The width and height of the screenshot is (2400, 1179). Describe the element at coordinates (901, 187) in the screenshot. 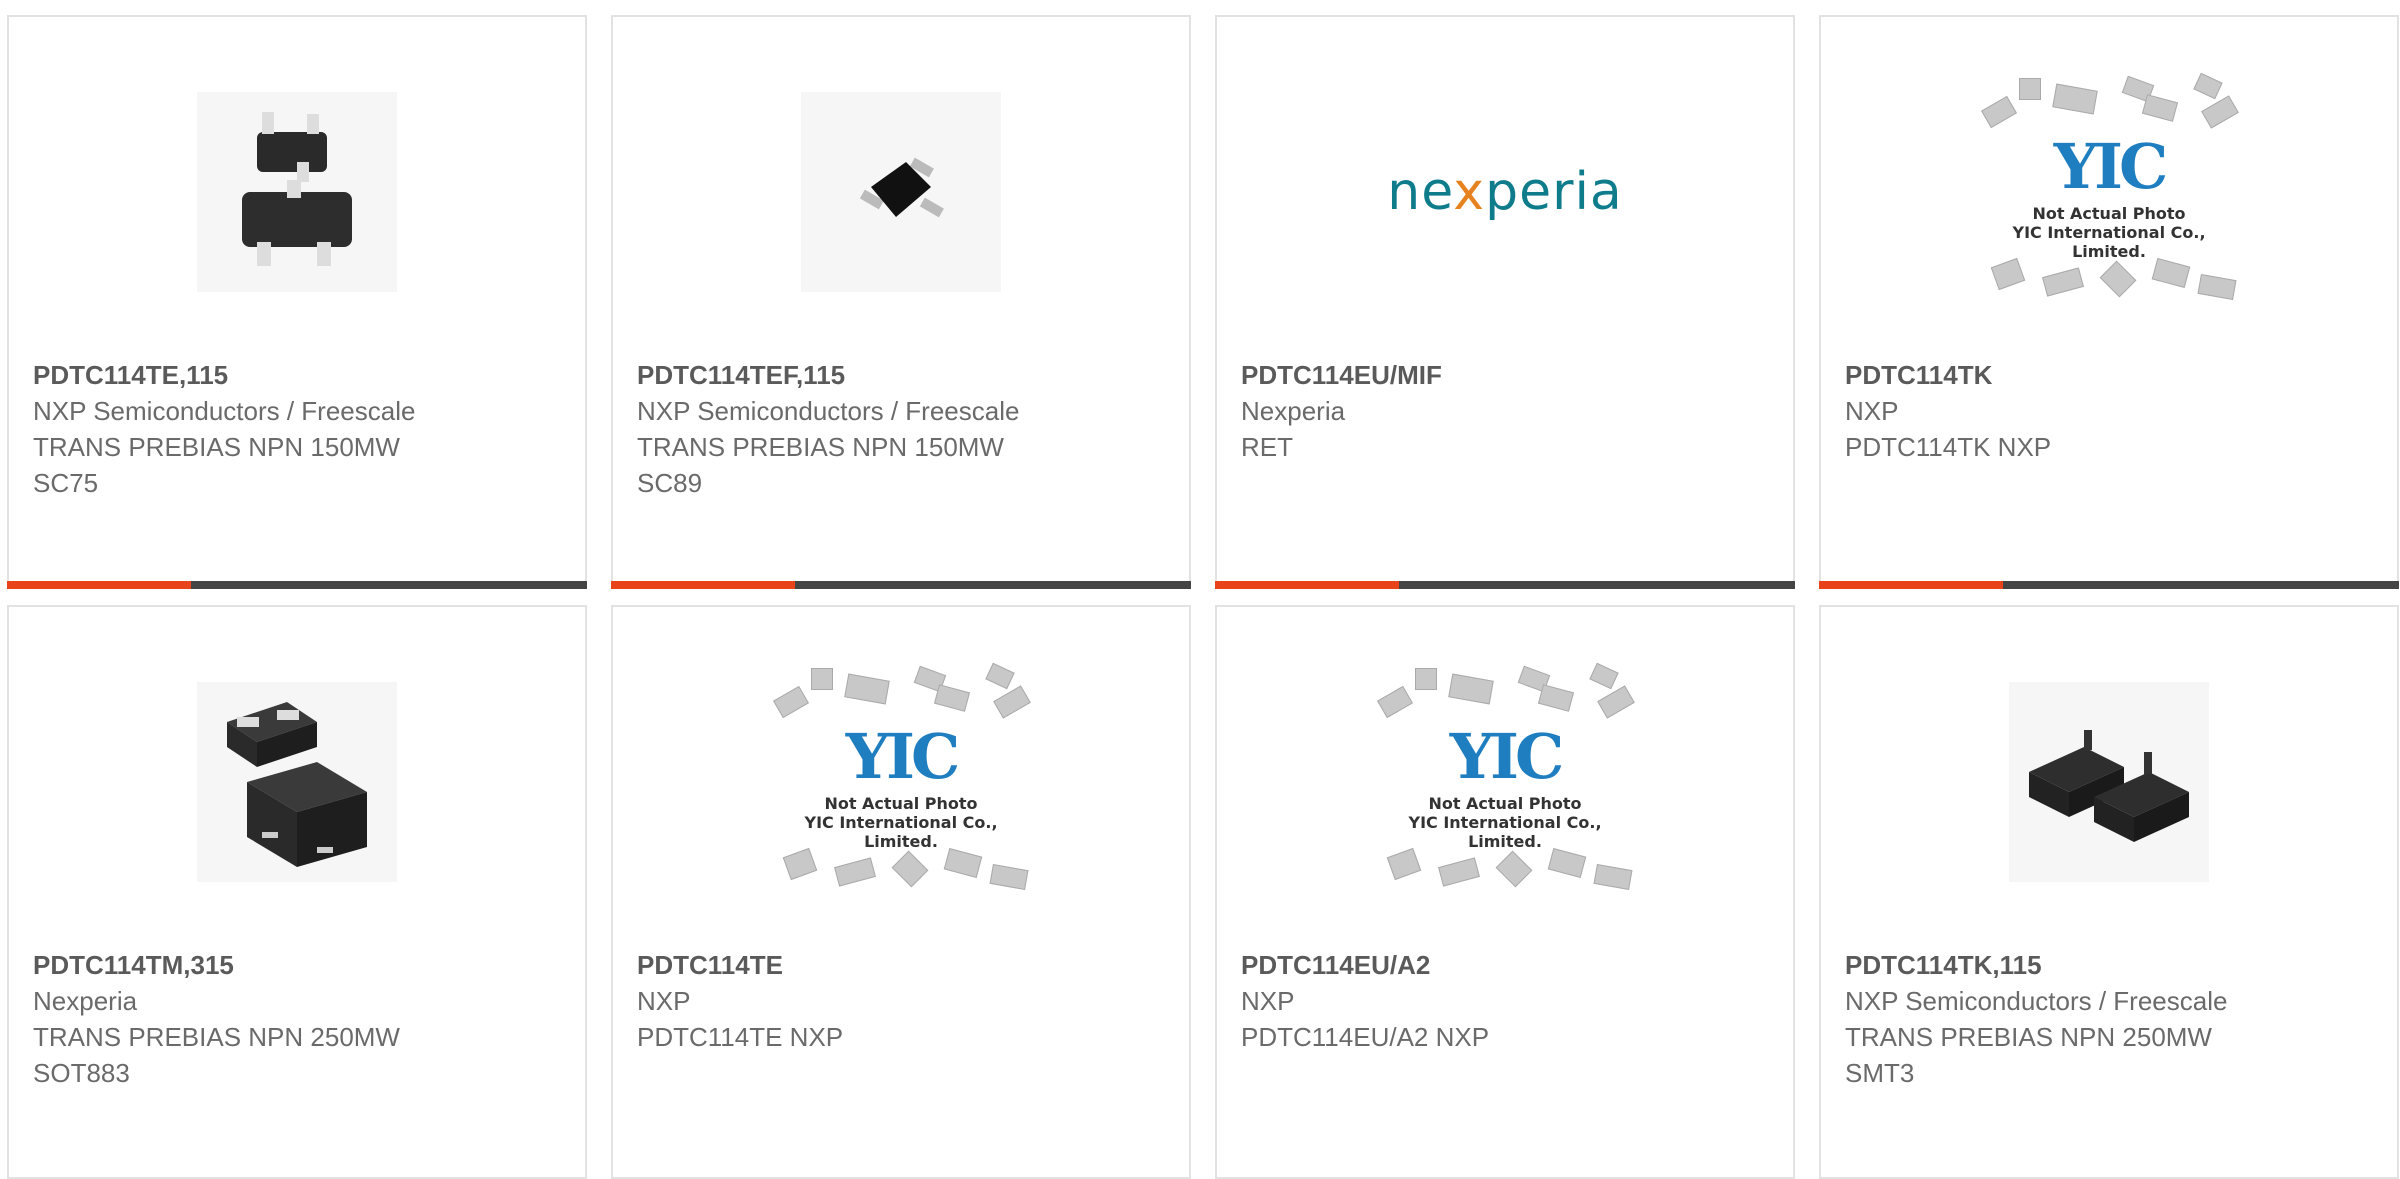

I see `sc89-package-icon` at that location.